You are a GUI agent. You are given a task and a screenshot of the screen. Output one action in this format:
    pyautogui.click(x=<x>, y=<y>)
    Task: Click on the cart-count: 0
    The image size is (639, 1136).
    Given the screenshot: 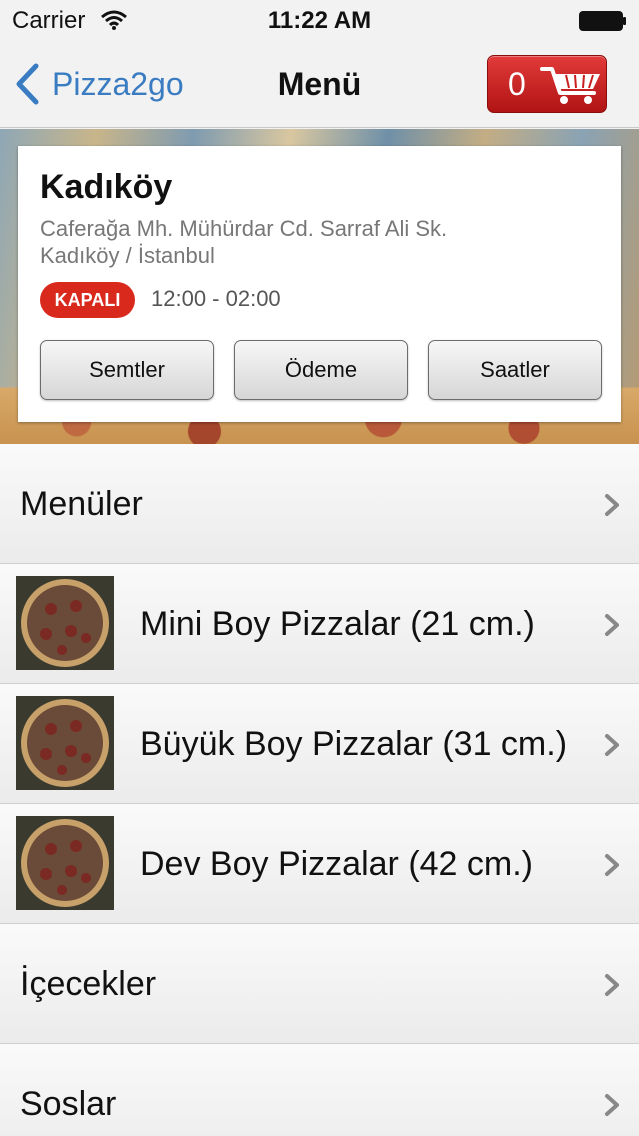 What is the action you would take?
    pyautogui.click(x=517, y=84)
    